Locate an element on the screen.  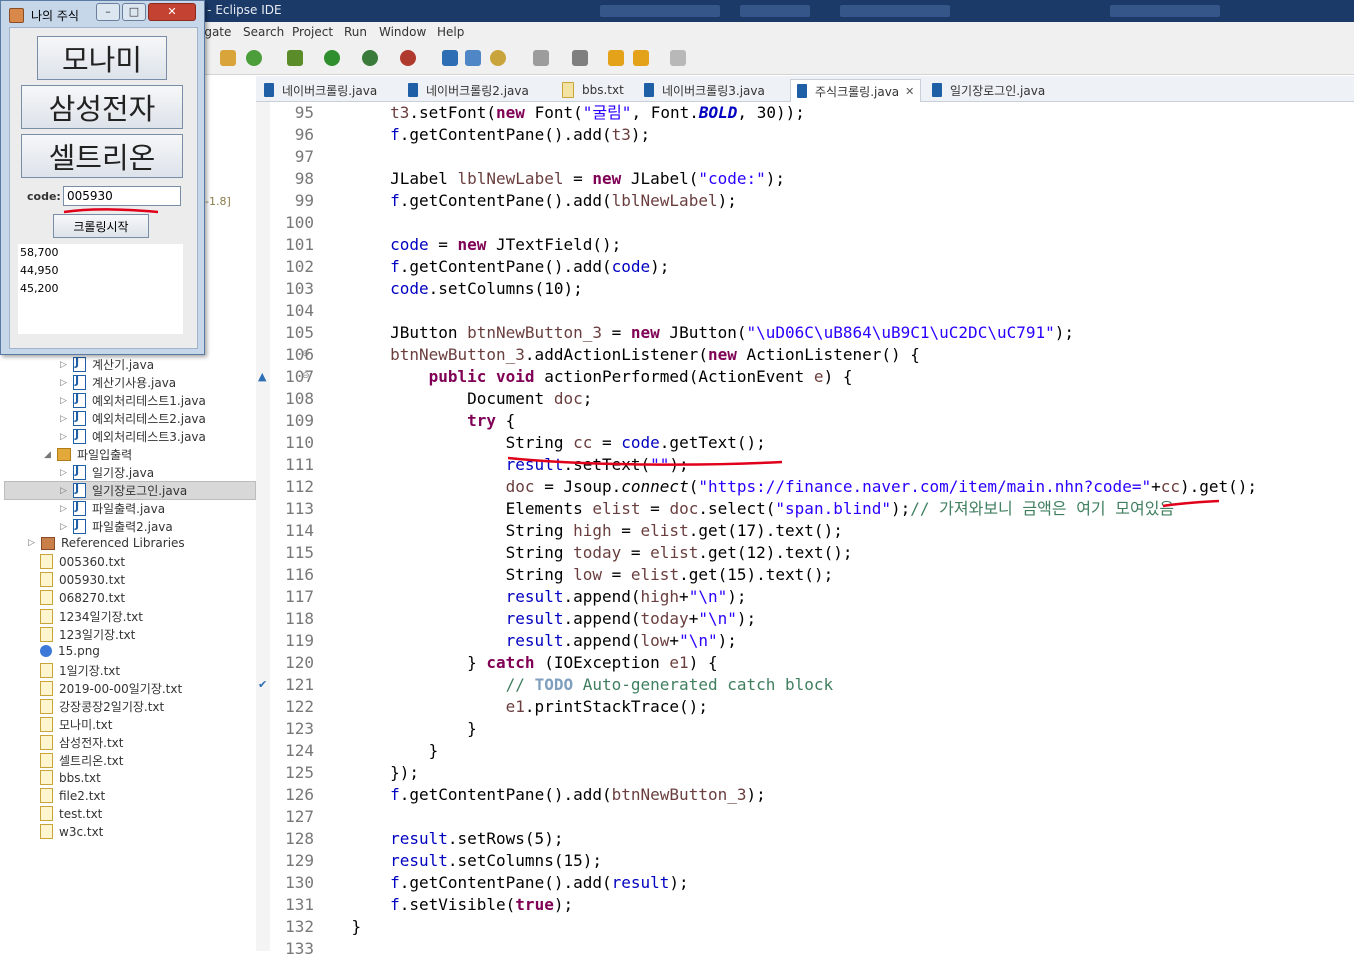
debug-icon is located at coordinates (295, 58).